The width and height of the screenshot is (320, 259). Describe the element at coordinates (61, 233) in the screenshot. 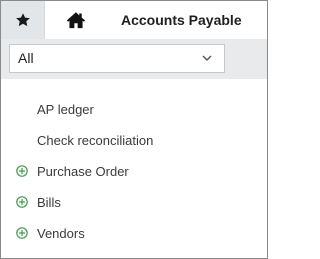

I see `menu-item-label: Vendors` at that location.